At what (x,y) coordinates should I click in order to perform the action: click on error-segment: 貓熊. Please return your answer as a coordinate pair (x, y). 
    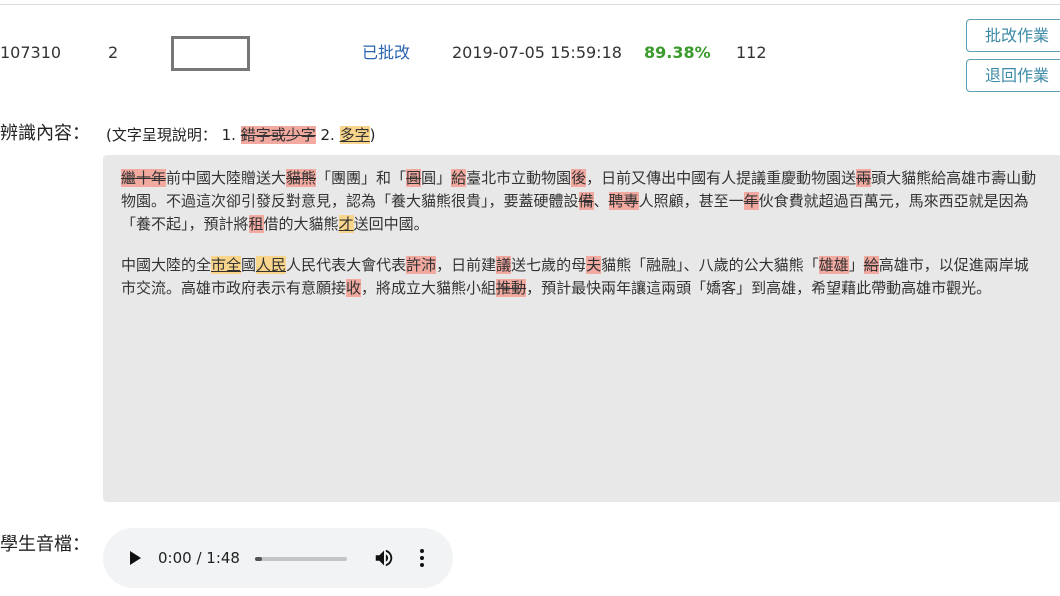
    Looking at the image, I should click on (301, 178).